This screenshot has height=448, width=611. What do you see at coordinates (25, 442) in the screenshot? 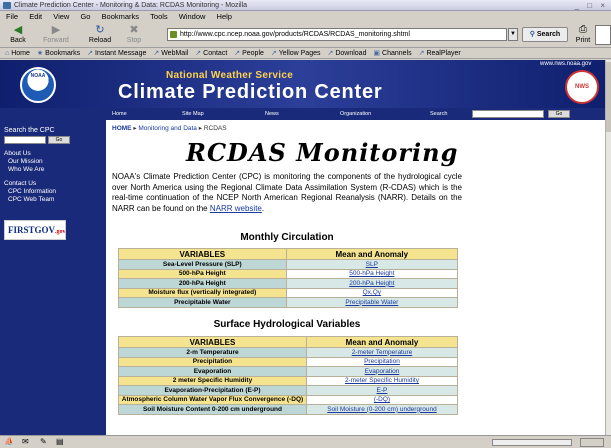
I see `mail-icon: ✉` at bounding box center [25, 442].